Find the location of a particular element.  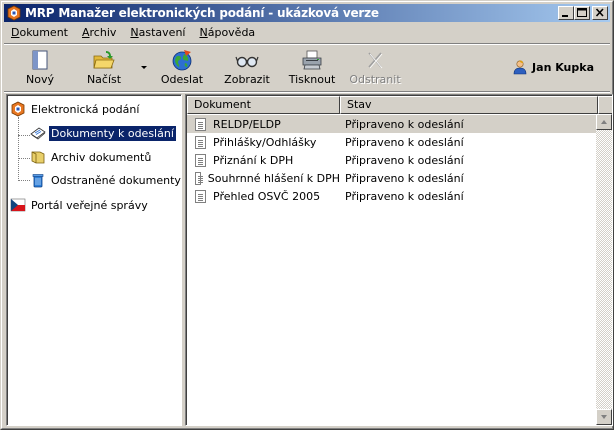

new-button: Nový is located at coordinates (40, 69).